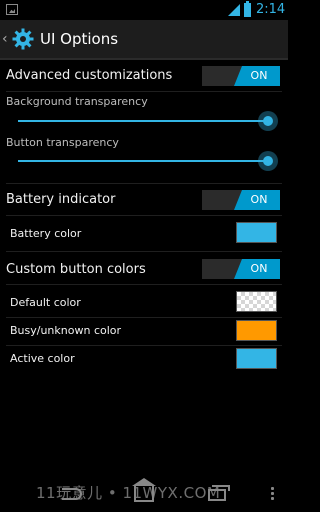  I want to click on battery-color-swatch, so click(256, 232).